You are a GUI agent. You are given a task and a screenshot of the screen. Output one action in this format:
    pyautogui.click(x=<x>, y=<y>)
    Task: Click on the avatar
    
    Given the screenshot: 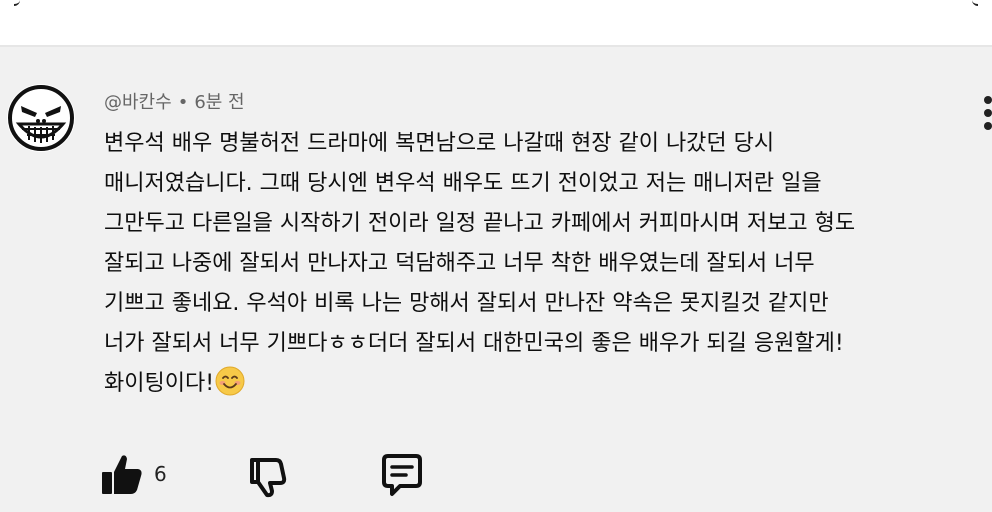 What is the action you would take?
    pyautogui.click(x=41, y=118)
    